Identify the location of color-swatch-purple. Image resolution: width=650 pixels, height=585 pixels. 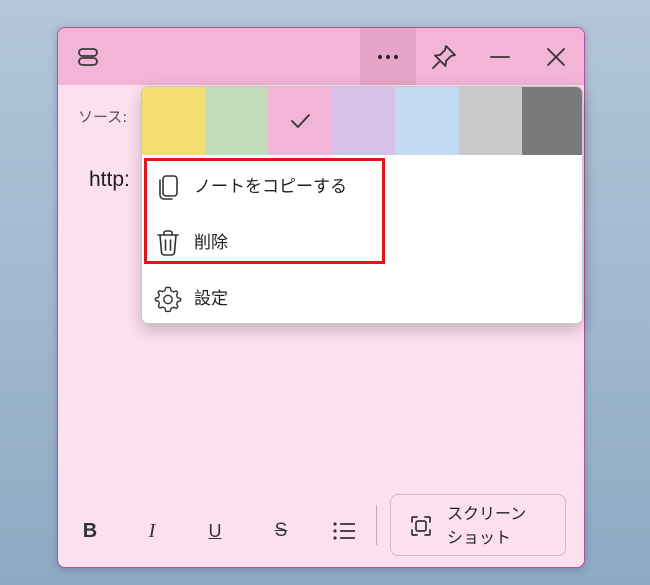
(363, 121).